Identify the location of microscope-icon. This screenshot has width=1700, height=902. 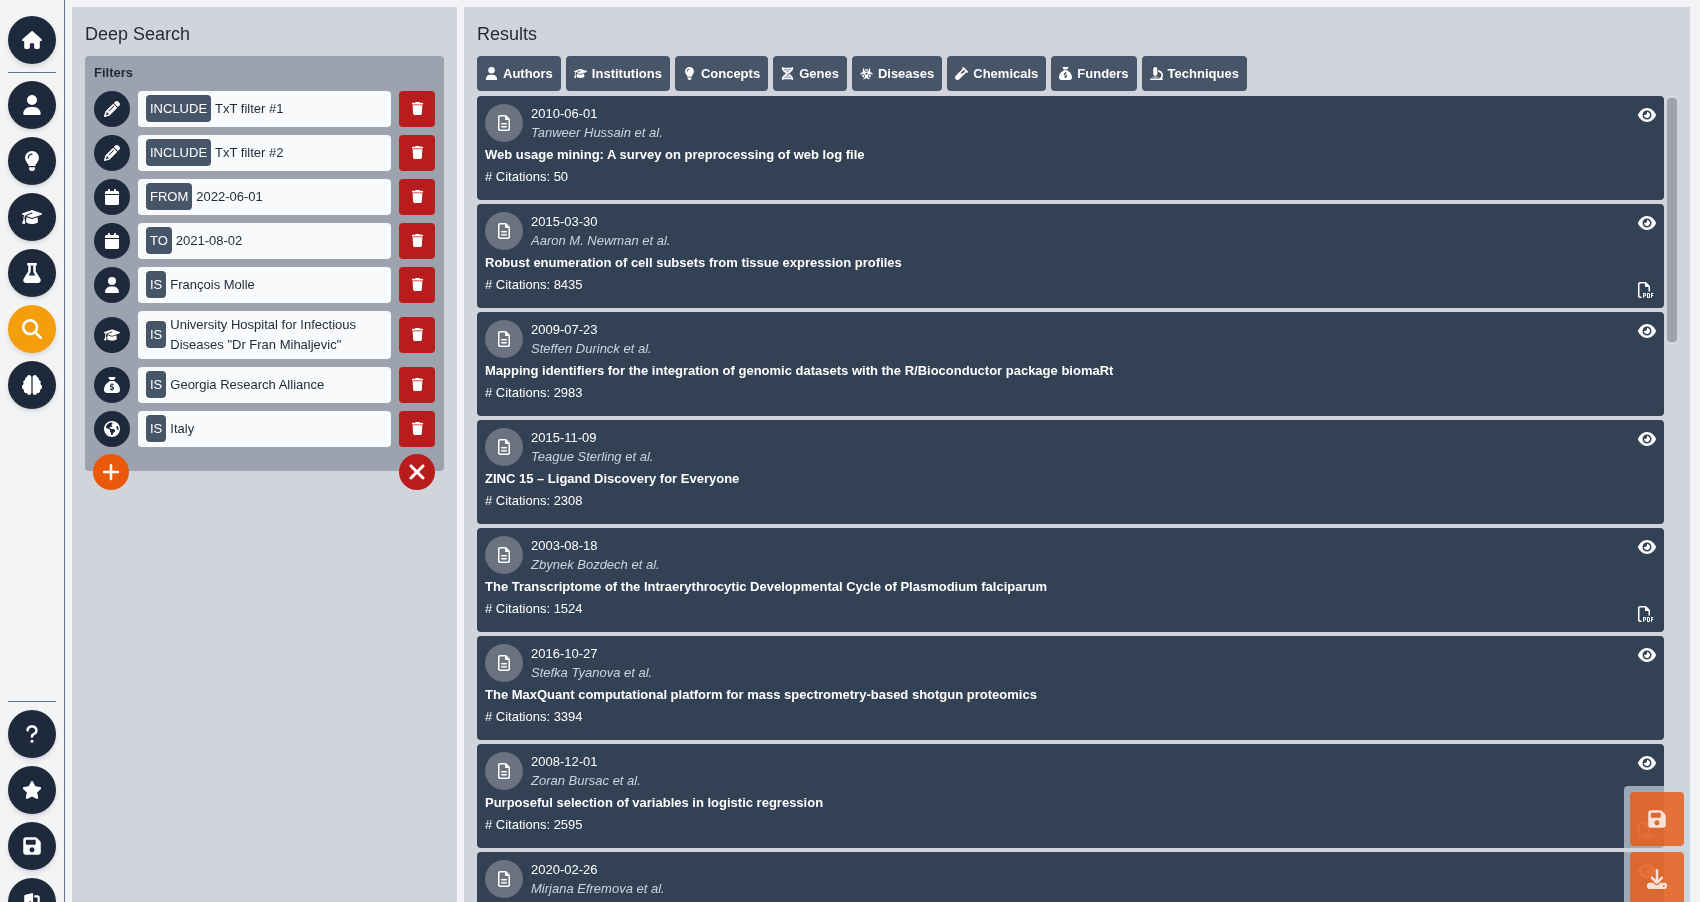
(1156, 73).